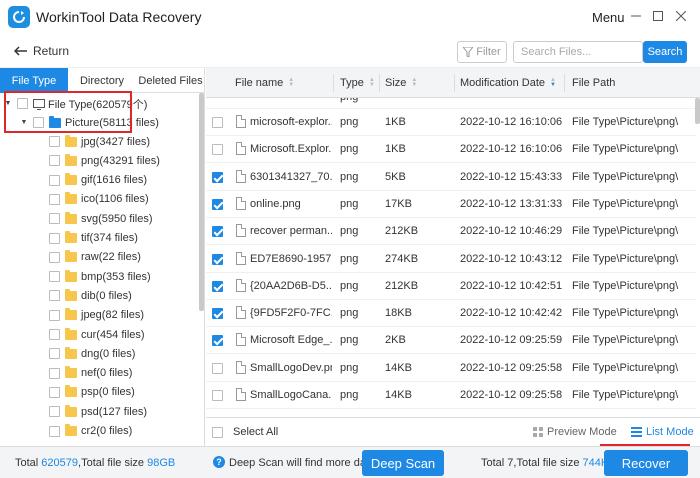 The height and width of the screenshot is (478, 700). I want to click on cell-path: File Type\Picture\png\, so click(625, 367).